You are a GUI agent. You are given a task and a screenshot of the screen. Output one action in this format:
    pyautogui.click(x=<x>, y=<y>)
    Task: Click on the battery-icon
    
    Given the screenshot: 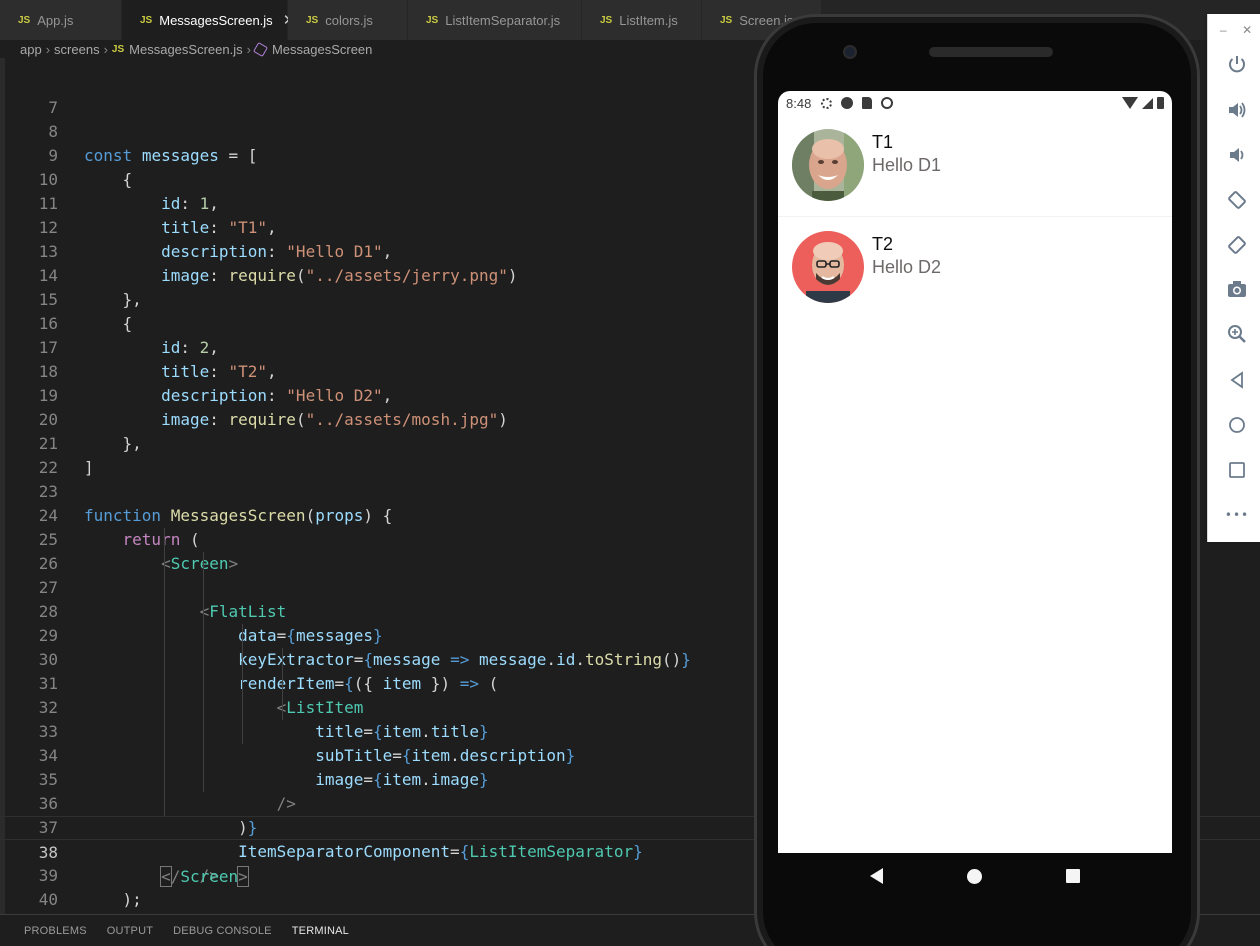 What is the action you would take?
    pyautogui.click(x=1160, y=103)
    